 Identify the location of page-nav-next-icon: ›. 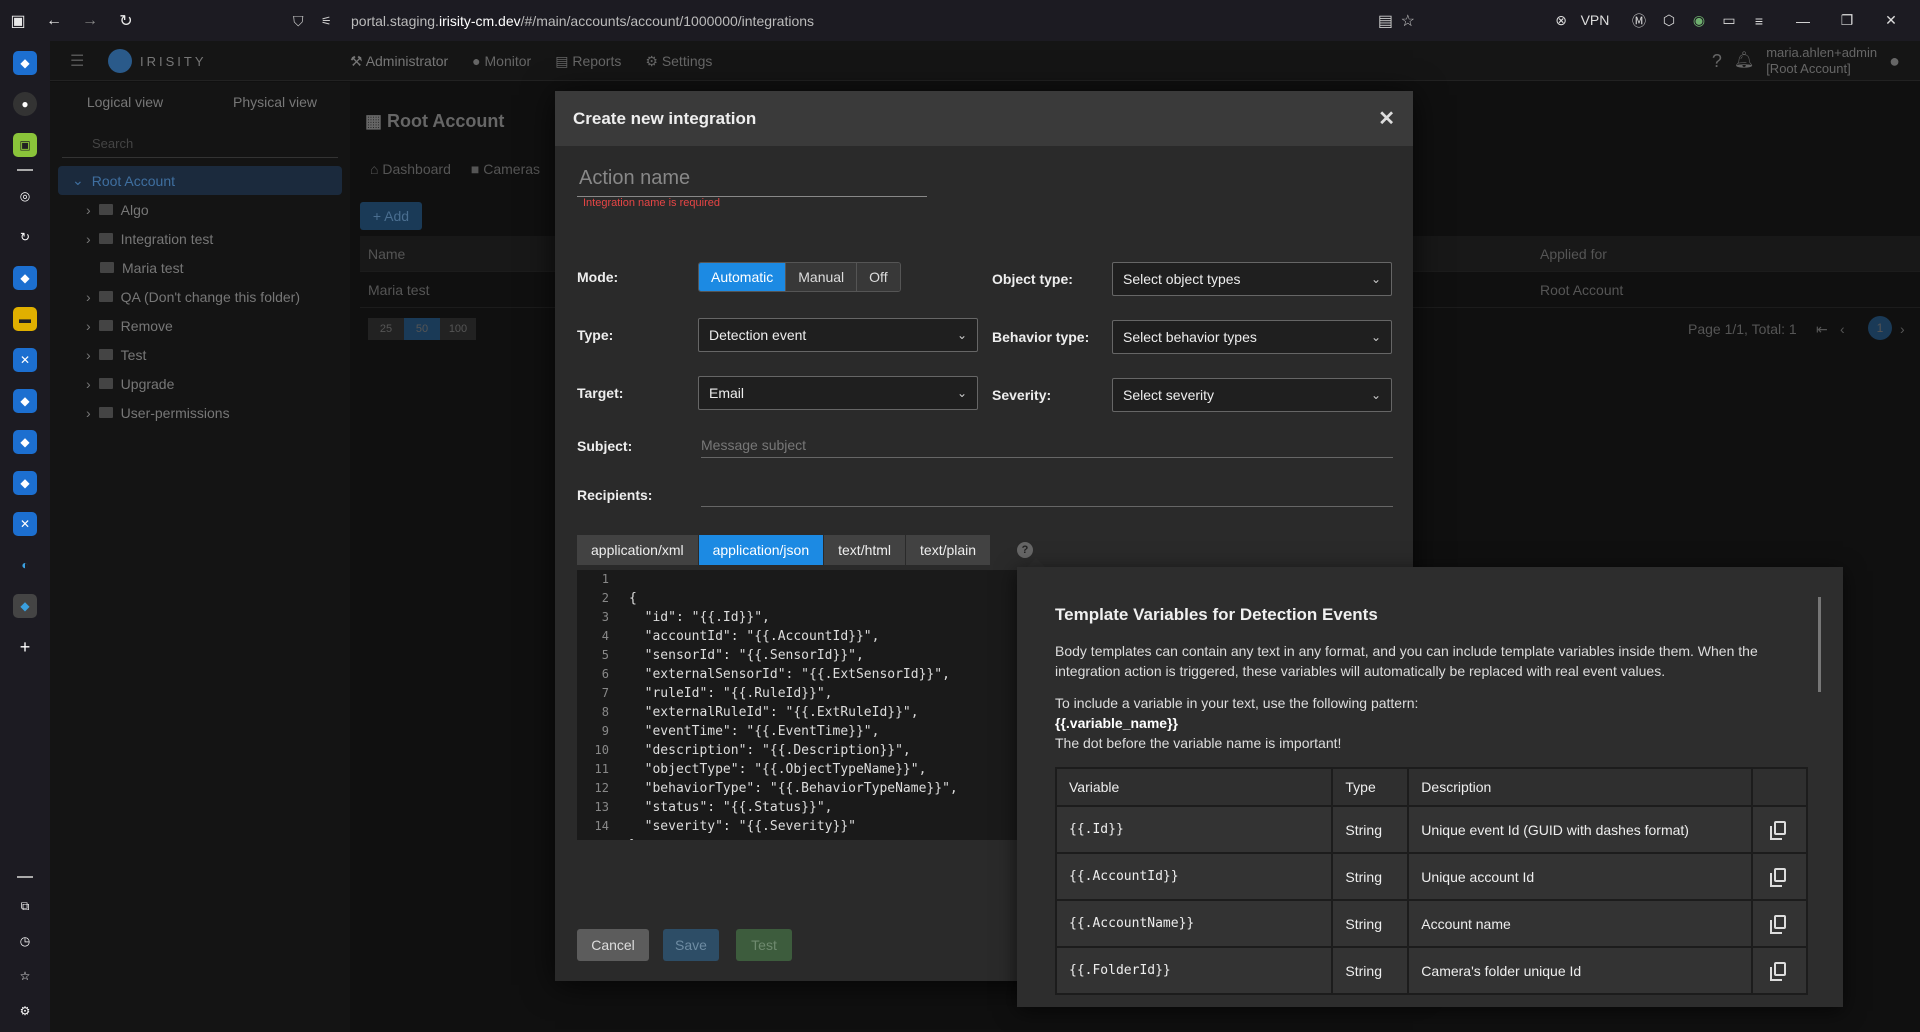
(1902, 329).